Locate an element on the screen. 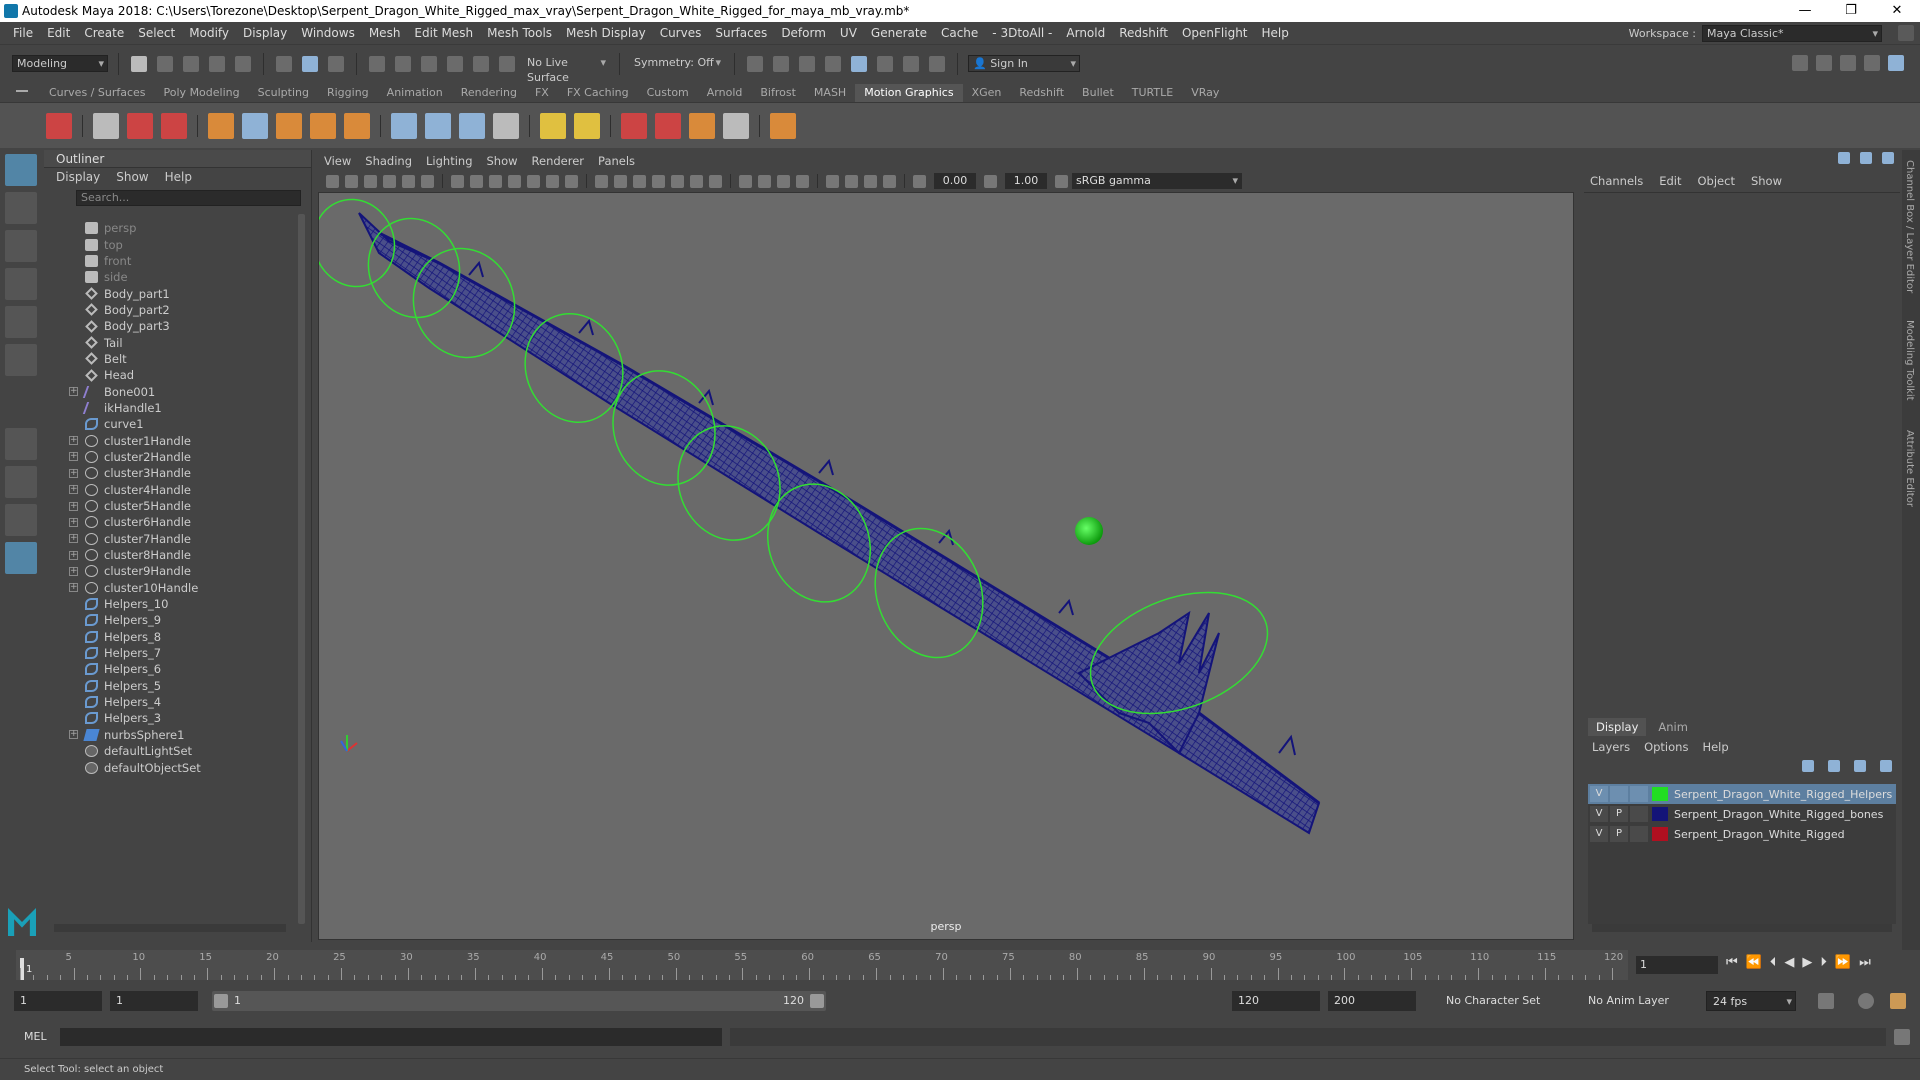 This screenshot has height=1080, width=1920. script-language-label: MEL is located at coordinates (35, 1036).